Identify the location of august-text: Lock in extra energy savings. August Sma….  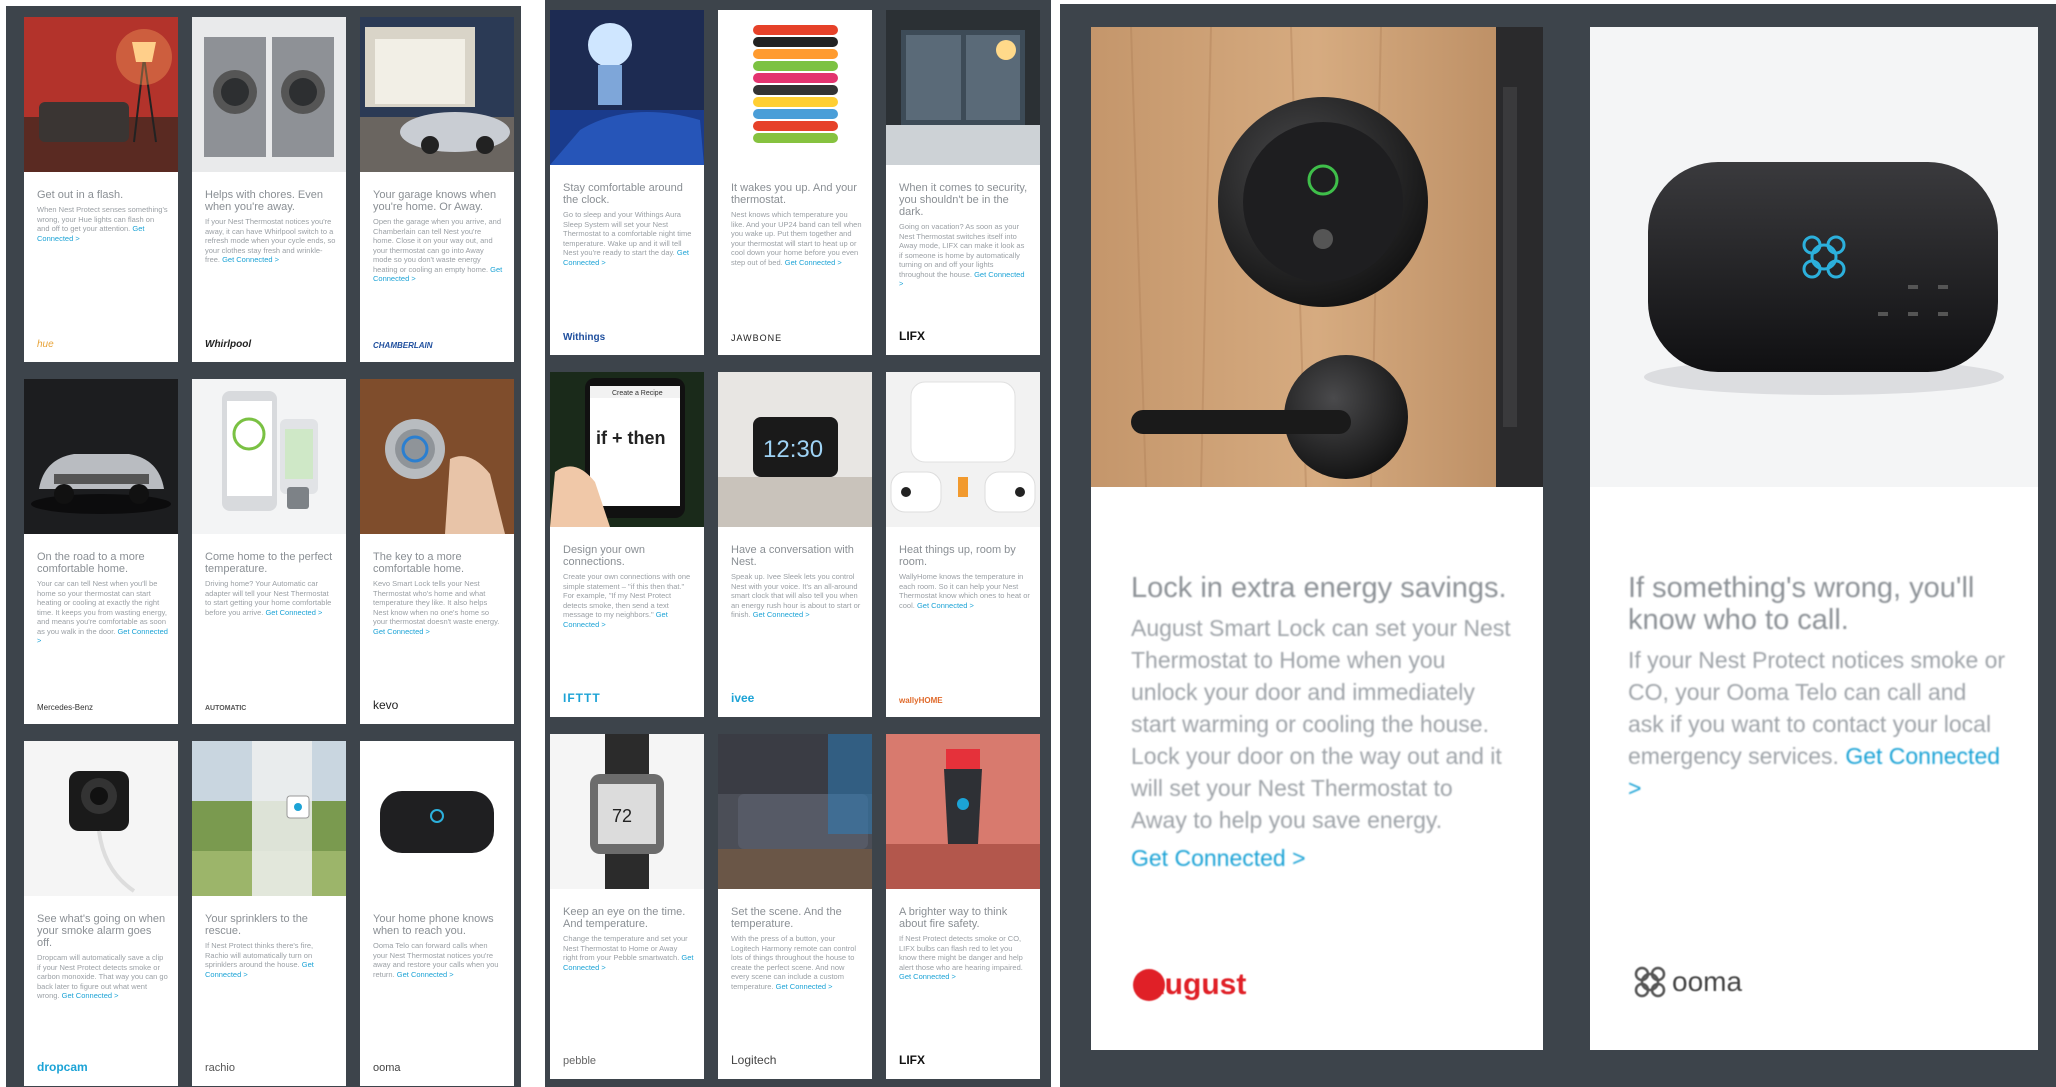
(1322, 723).